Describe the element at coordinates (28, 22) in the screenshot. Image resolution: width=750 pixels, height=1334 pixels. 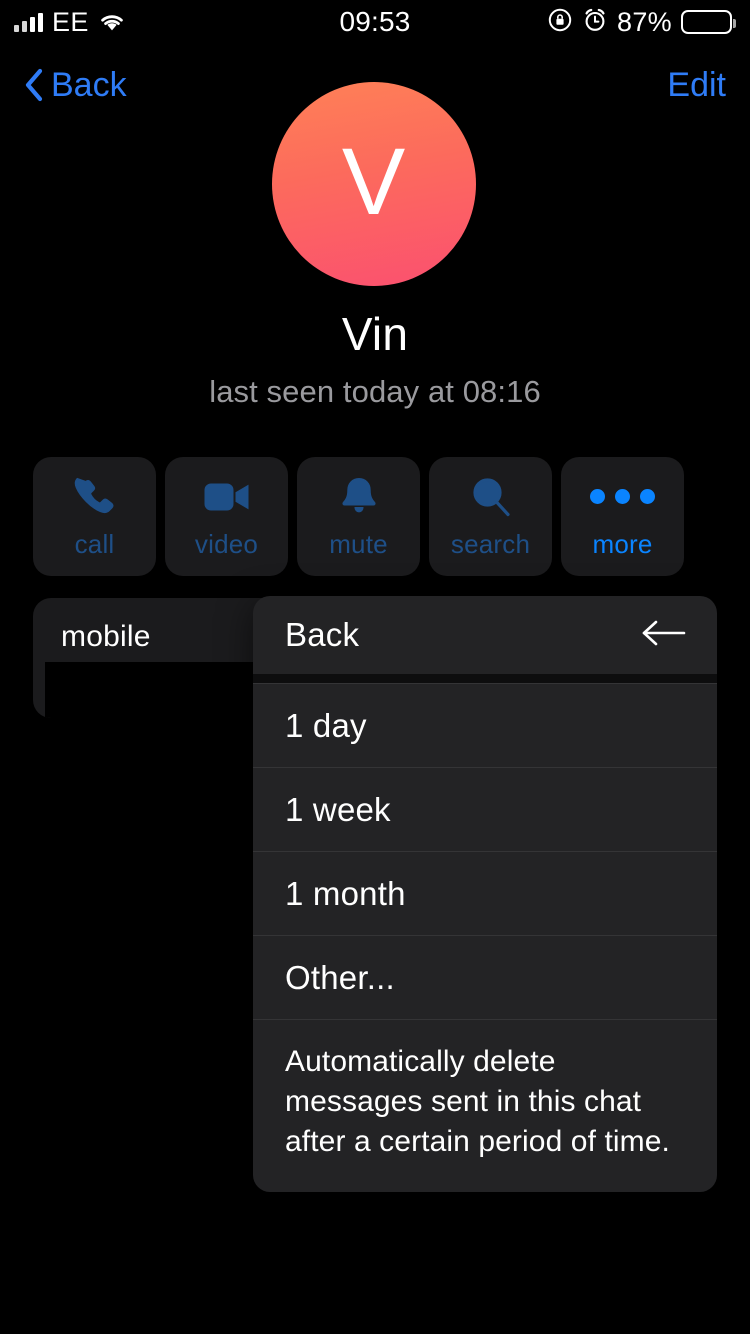
I see `signal-bars-icon` at that location.